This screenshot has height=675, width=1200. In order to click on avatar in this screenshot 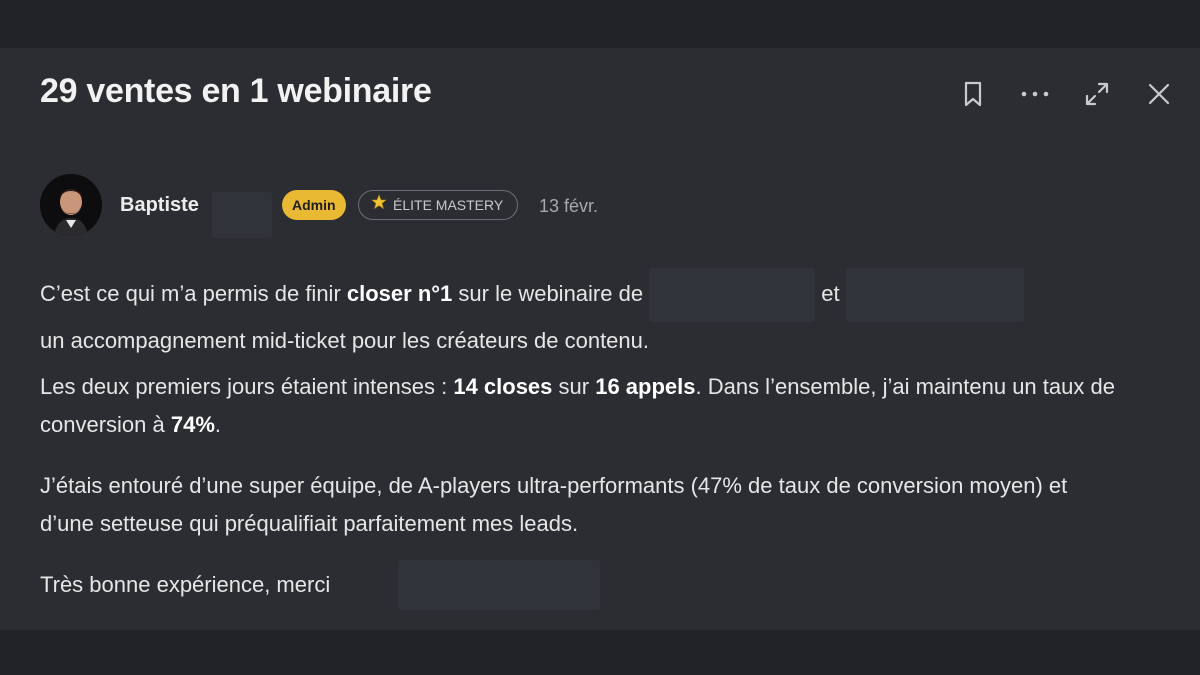, I will do `click(71, 205)`.